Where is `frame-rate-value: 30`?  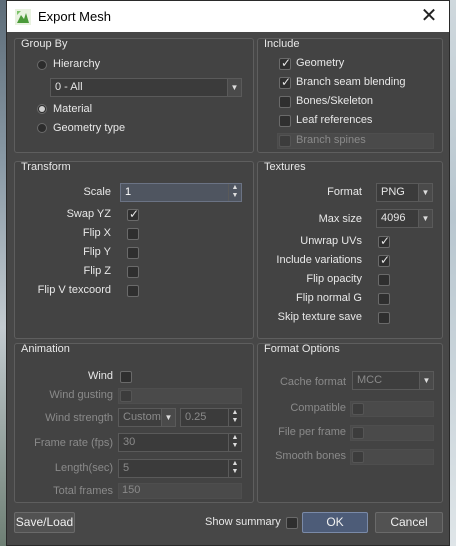
frame-rate-value: 30 is located at coordinates (129, 442).